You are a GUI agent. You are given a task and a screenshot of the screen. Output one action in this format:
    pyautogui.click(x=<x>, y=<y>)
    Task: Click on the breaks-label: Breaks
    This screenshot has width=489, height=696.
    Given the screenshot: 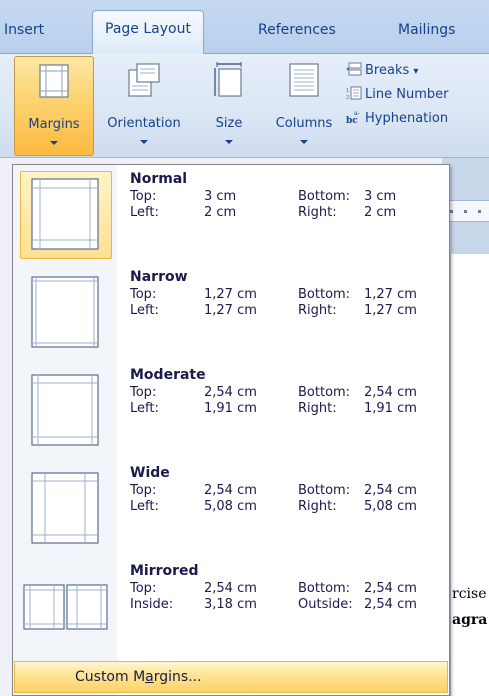 What is the action you would take?
    pyautogui.click(x=387, y=70)
    